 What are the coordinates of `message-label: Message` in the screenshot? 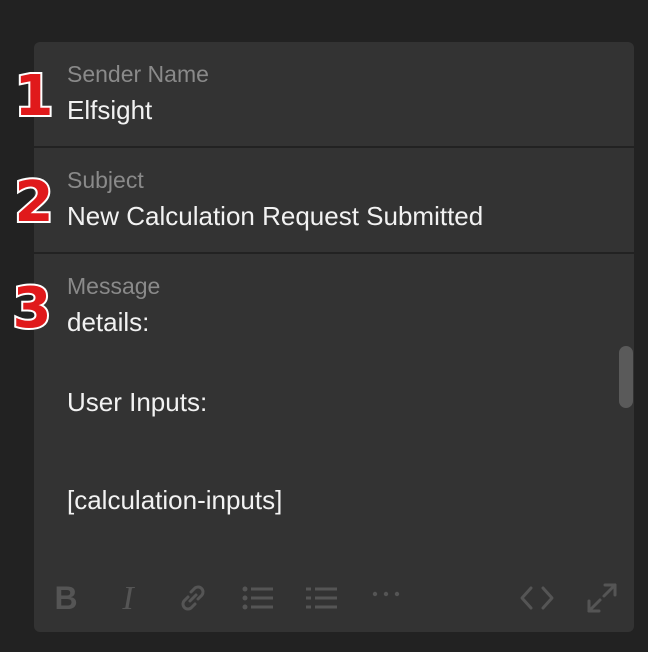 It's located at (114, 286).